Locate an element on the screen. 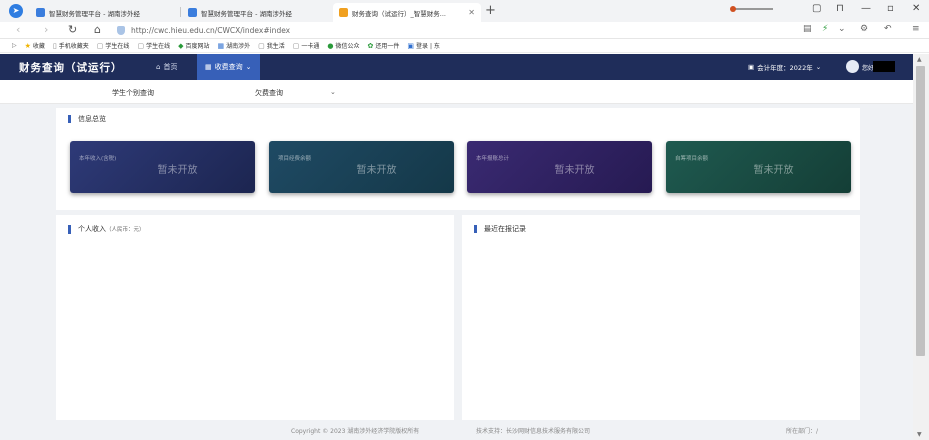  bookmark-label: 百度网站 is located at coordinates (197, 46).